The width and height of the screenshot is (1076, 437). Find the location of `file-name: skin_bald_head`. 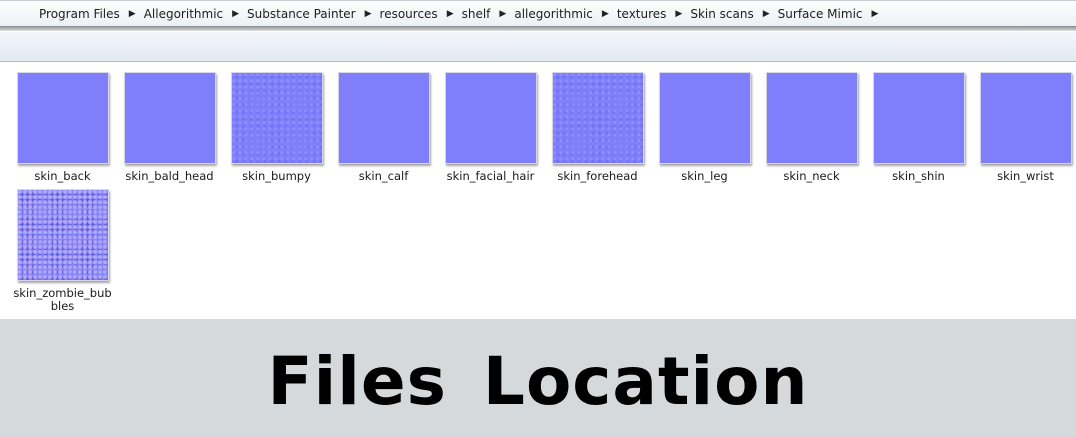

file-name: skin_bald_head is located at coordinates (169, 176).